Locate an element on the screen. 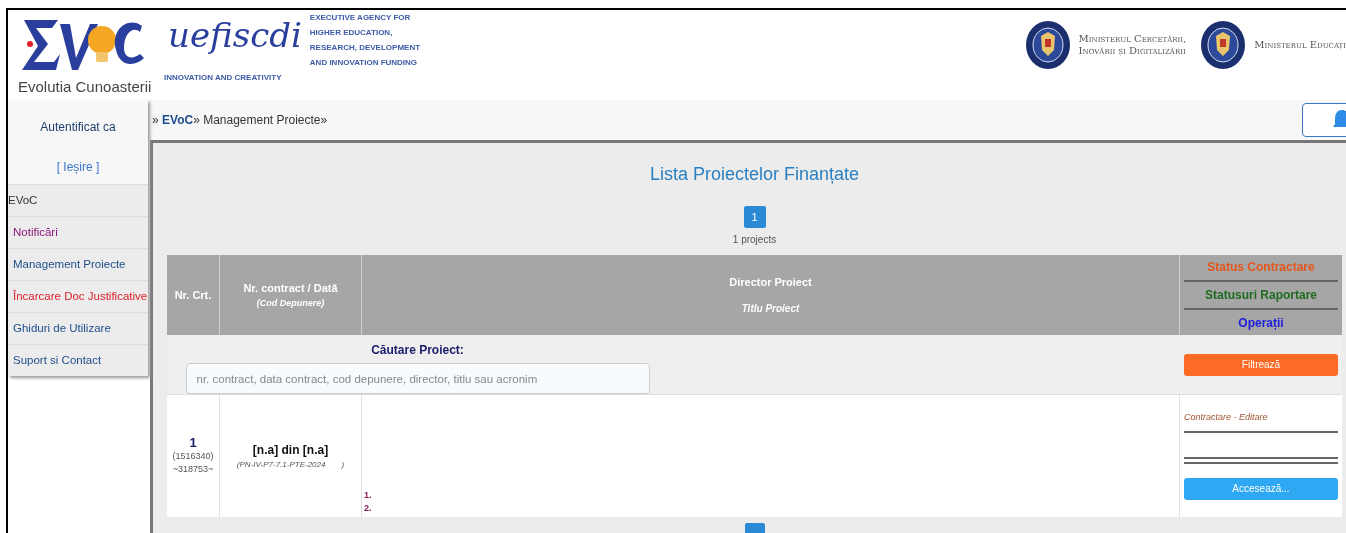 Image resolution: width=1346 pixels, height=533 pixels. uefiscdi-wordmark: uefiscdi is located at coordinates (234, 35).